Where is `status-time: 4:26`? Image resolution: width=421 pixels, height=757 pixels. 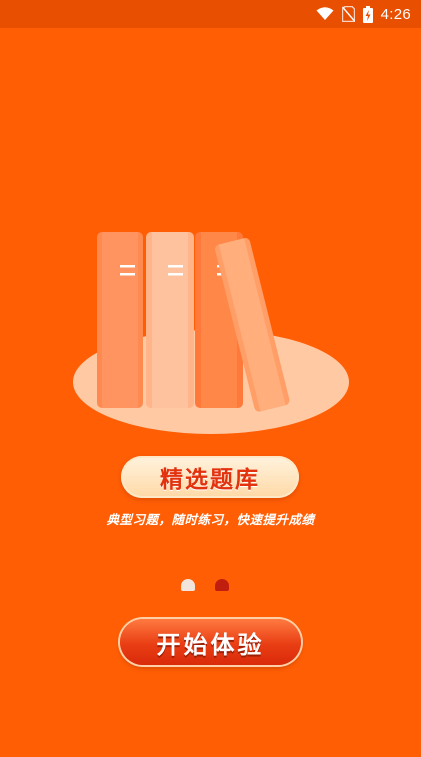 status-time: 4:26 is located at coordinates (395, 14).